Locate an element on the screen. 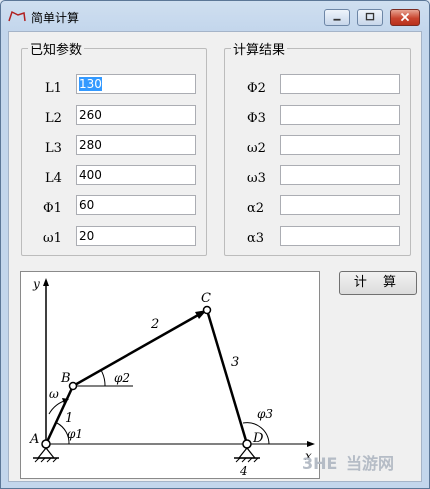 The image size is (430, 489). label-omega2: ω2 is located at coordinates (256, 148).